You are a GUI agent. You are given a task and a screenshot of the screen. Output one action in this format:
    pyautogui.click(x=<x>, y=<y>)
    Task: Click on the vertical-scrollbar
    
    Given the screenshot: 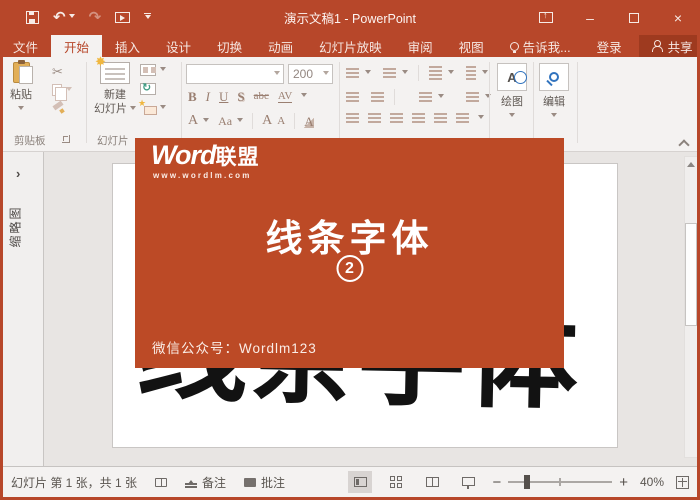 What is the action you would take?
    pyautogui.click(x=691, y=307)
    